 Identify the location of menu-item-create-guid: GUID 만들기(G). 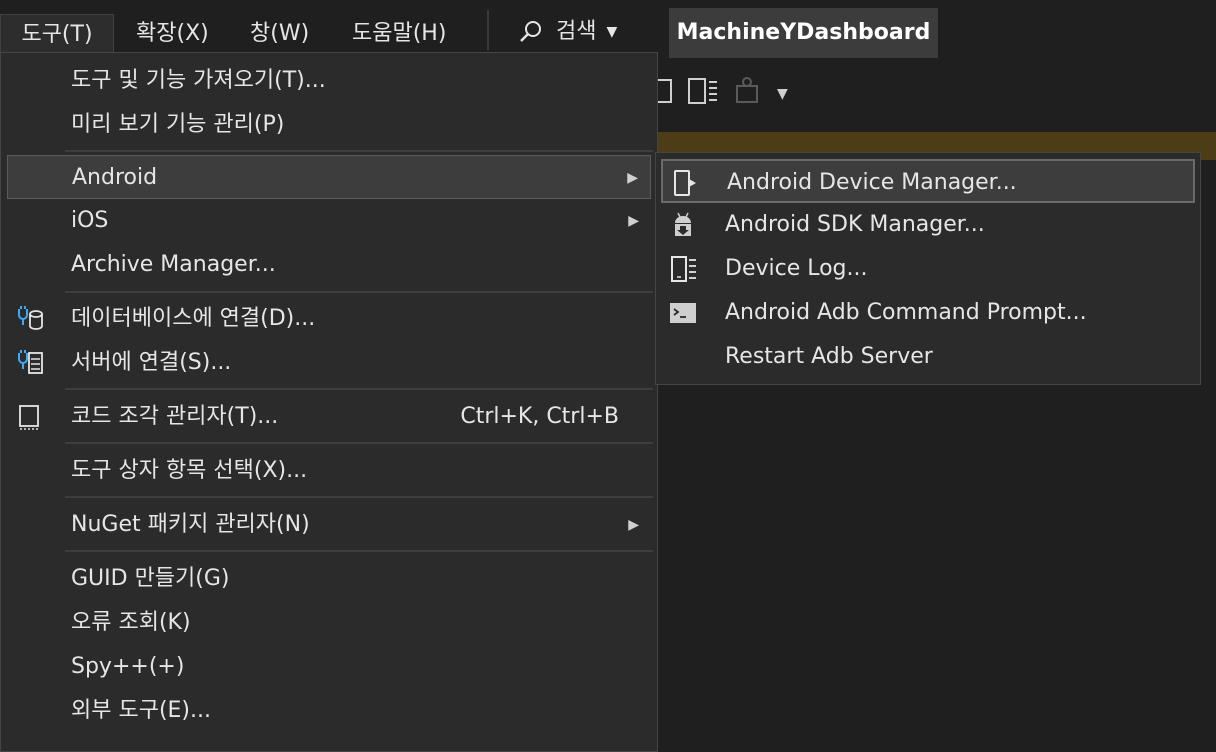
(329, 579).